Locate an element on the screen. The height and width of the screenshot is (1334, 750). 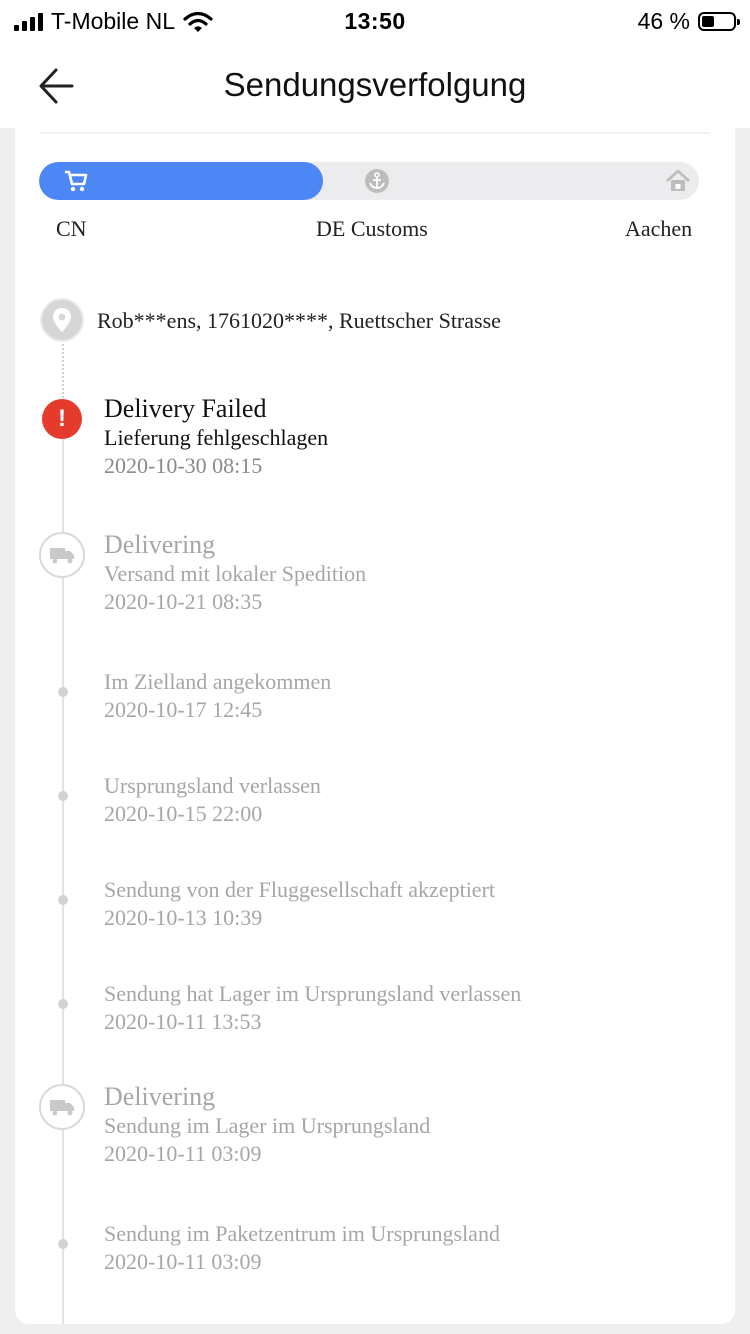
stage-label-destination: Aachen is located at coordinates (659, 228).